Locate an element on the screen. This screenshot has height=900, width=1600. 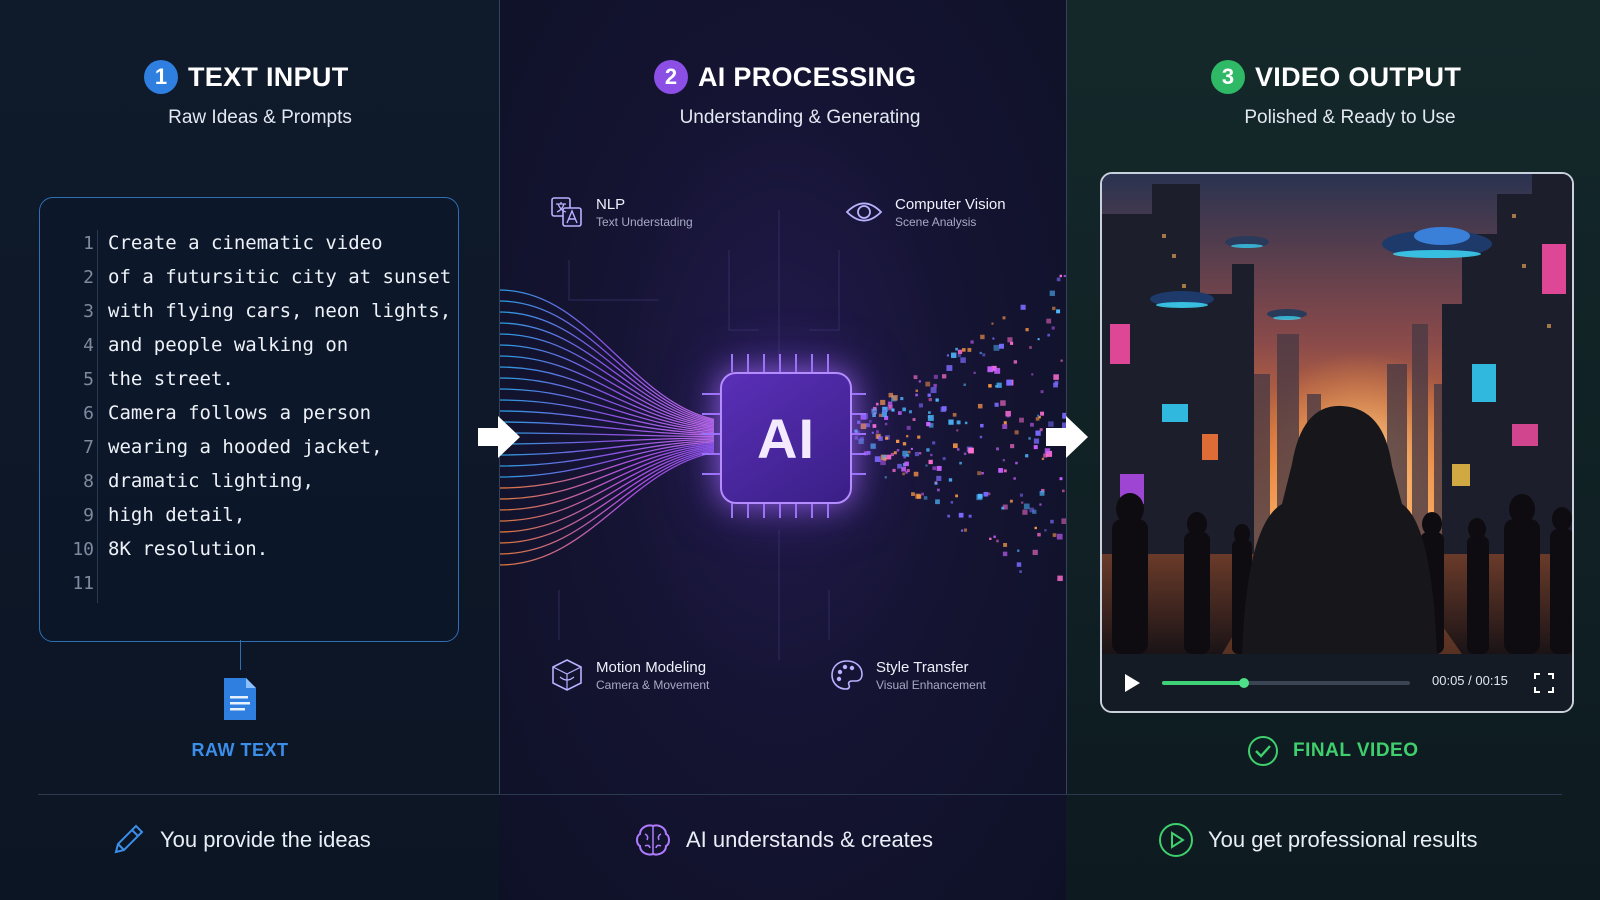
prompt-line: 9 high detail, is located at coordinates (142, 515).